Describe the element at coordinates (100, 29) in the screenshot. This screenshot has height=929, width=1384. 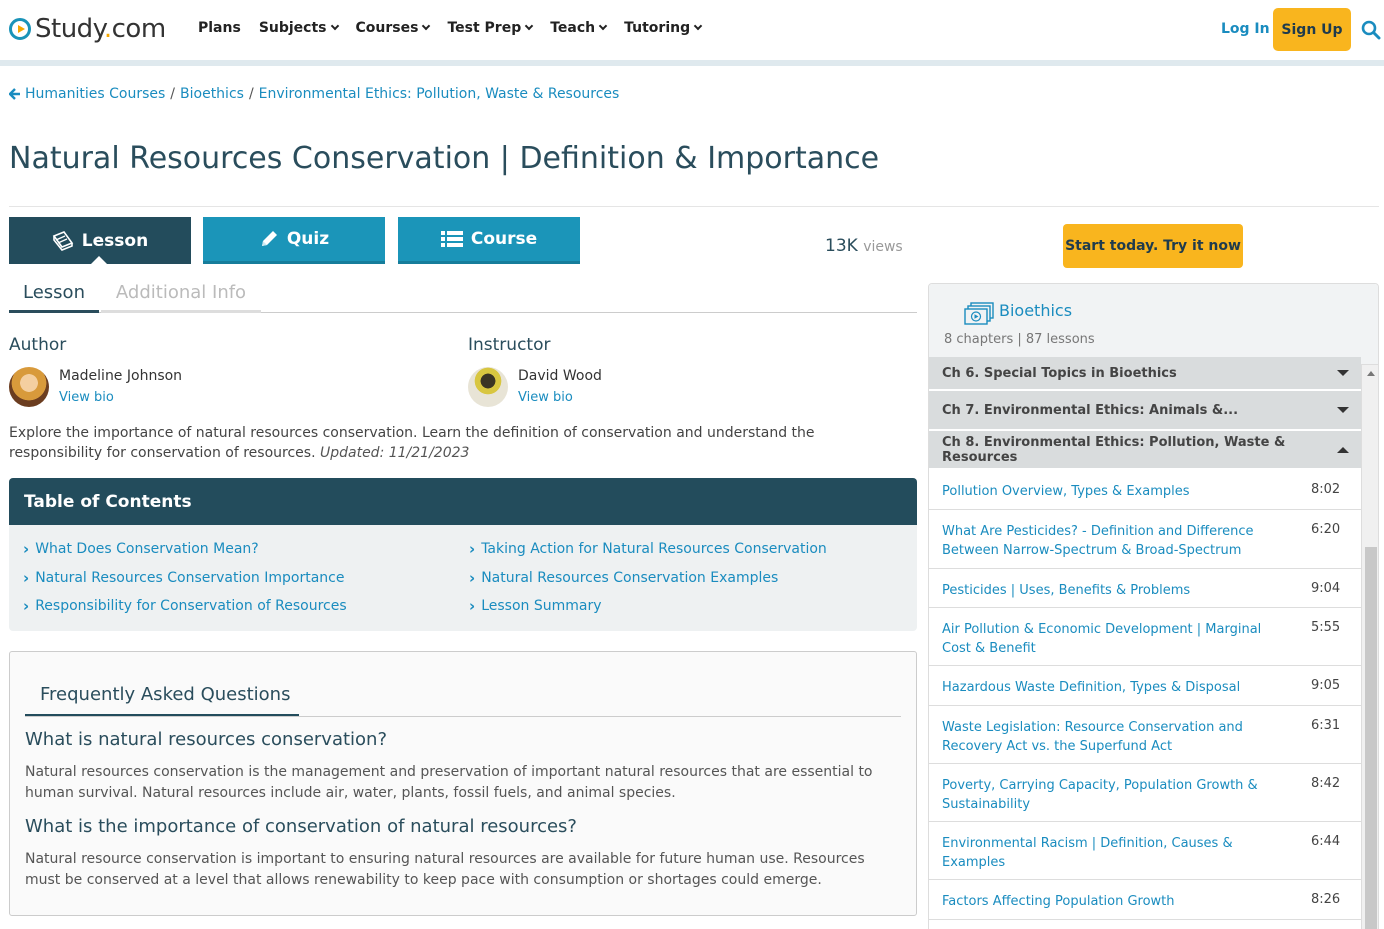
I see `logo-text: Study.com` at that location.